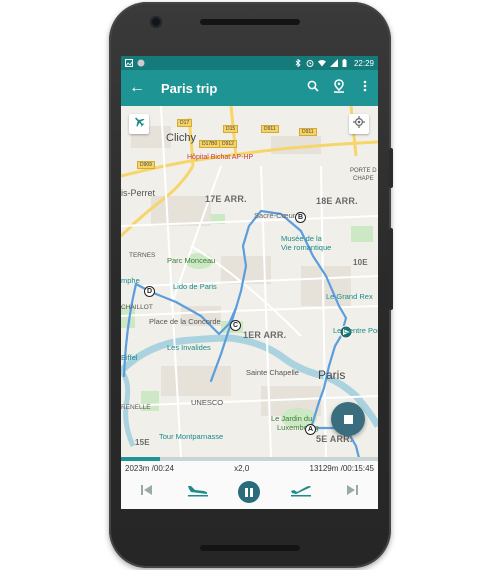 This screenshot has height=570, width=500. I want to click on airplane-takeoff-icon, so click(301, 492).